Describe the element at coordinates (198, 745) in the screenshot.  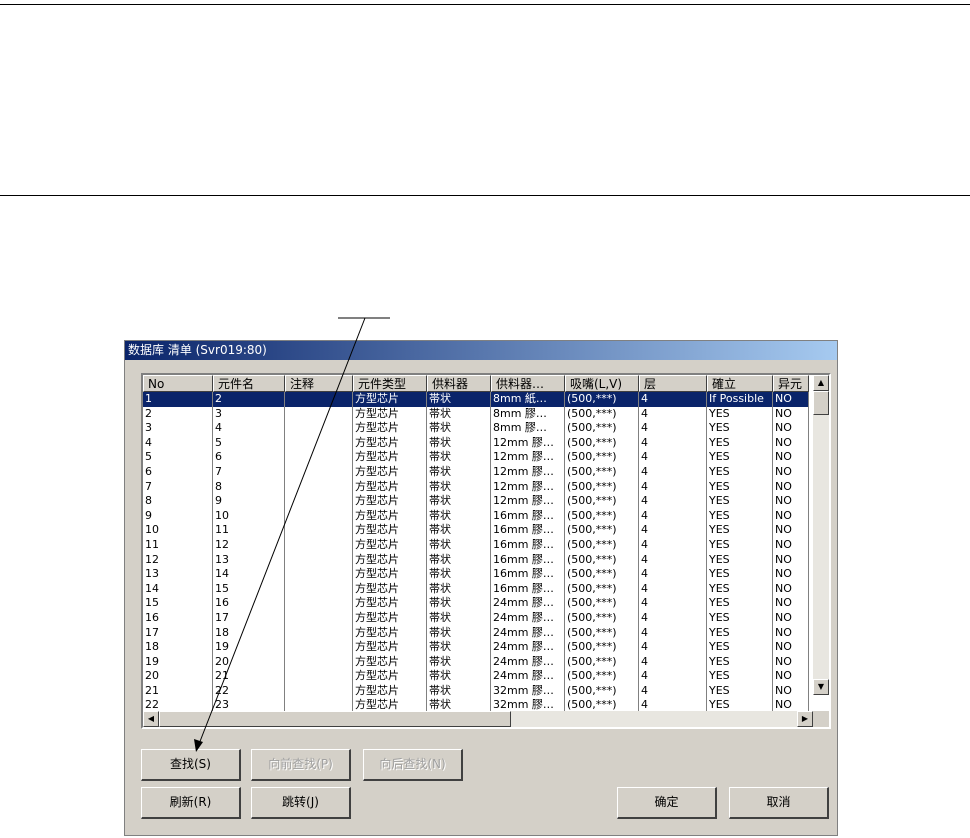
I see `callout-arrowhead` at that location.